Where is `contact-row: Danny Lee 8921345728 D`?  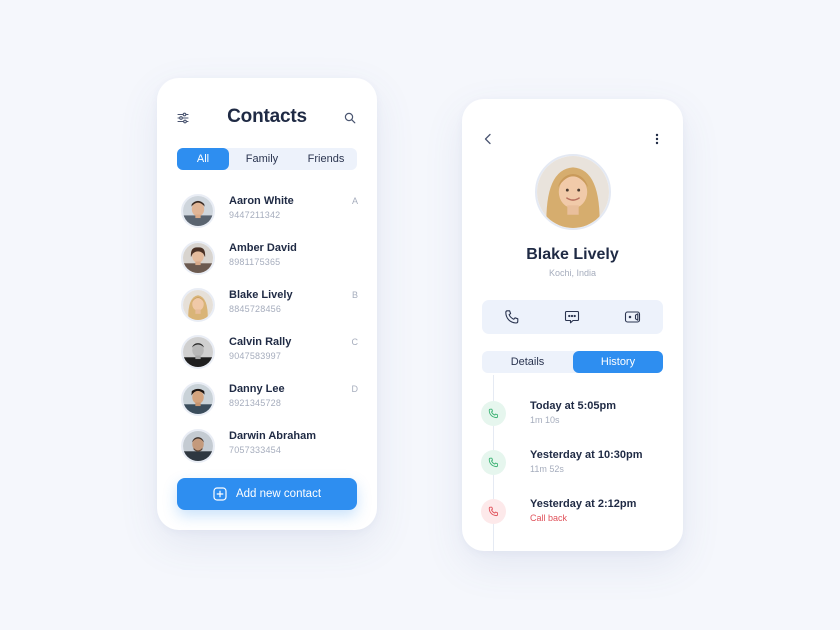
contact-row: Danny Lee 8921345728 D is located at coordinates (267, 401).